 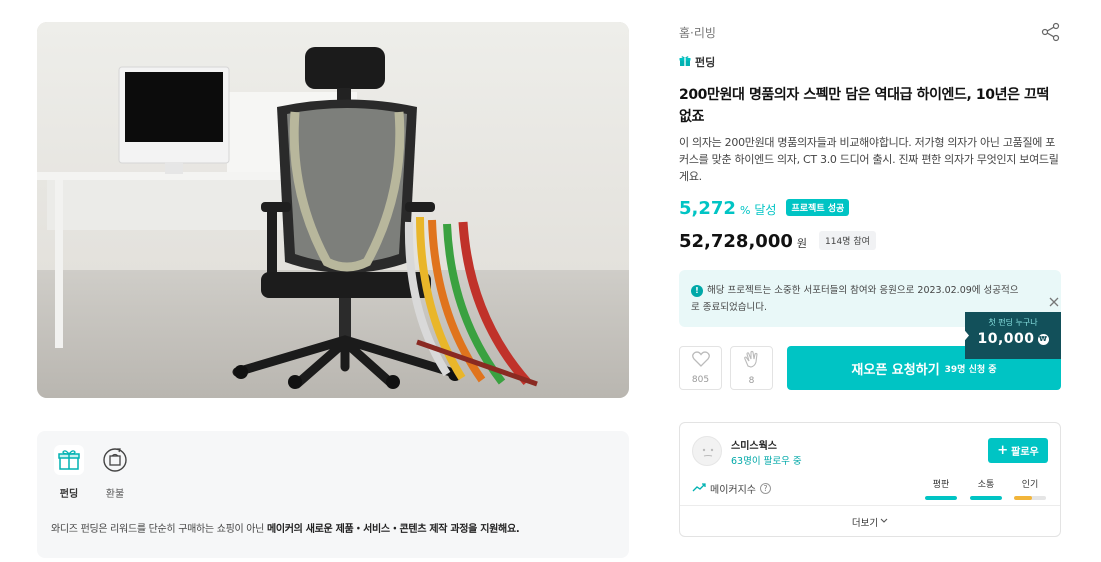 What do you see at coordinates (69, 494) in the screenshot?
I see `tab-funding-label: 펀딩` at bounding box center [69, 494].